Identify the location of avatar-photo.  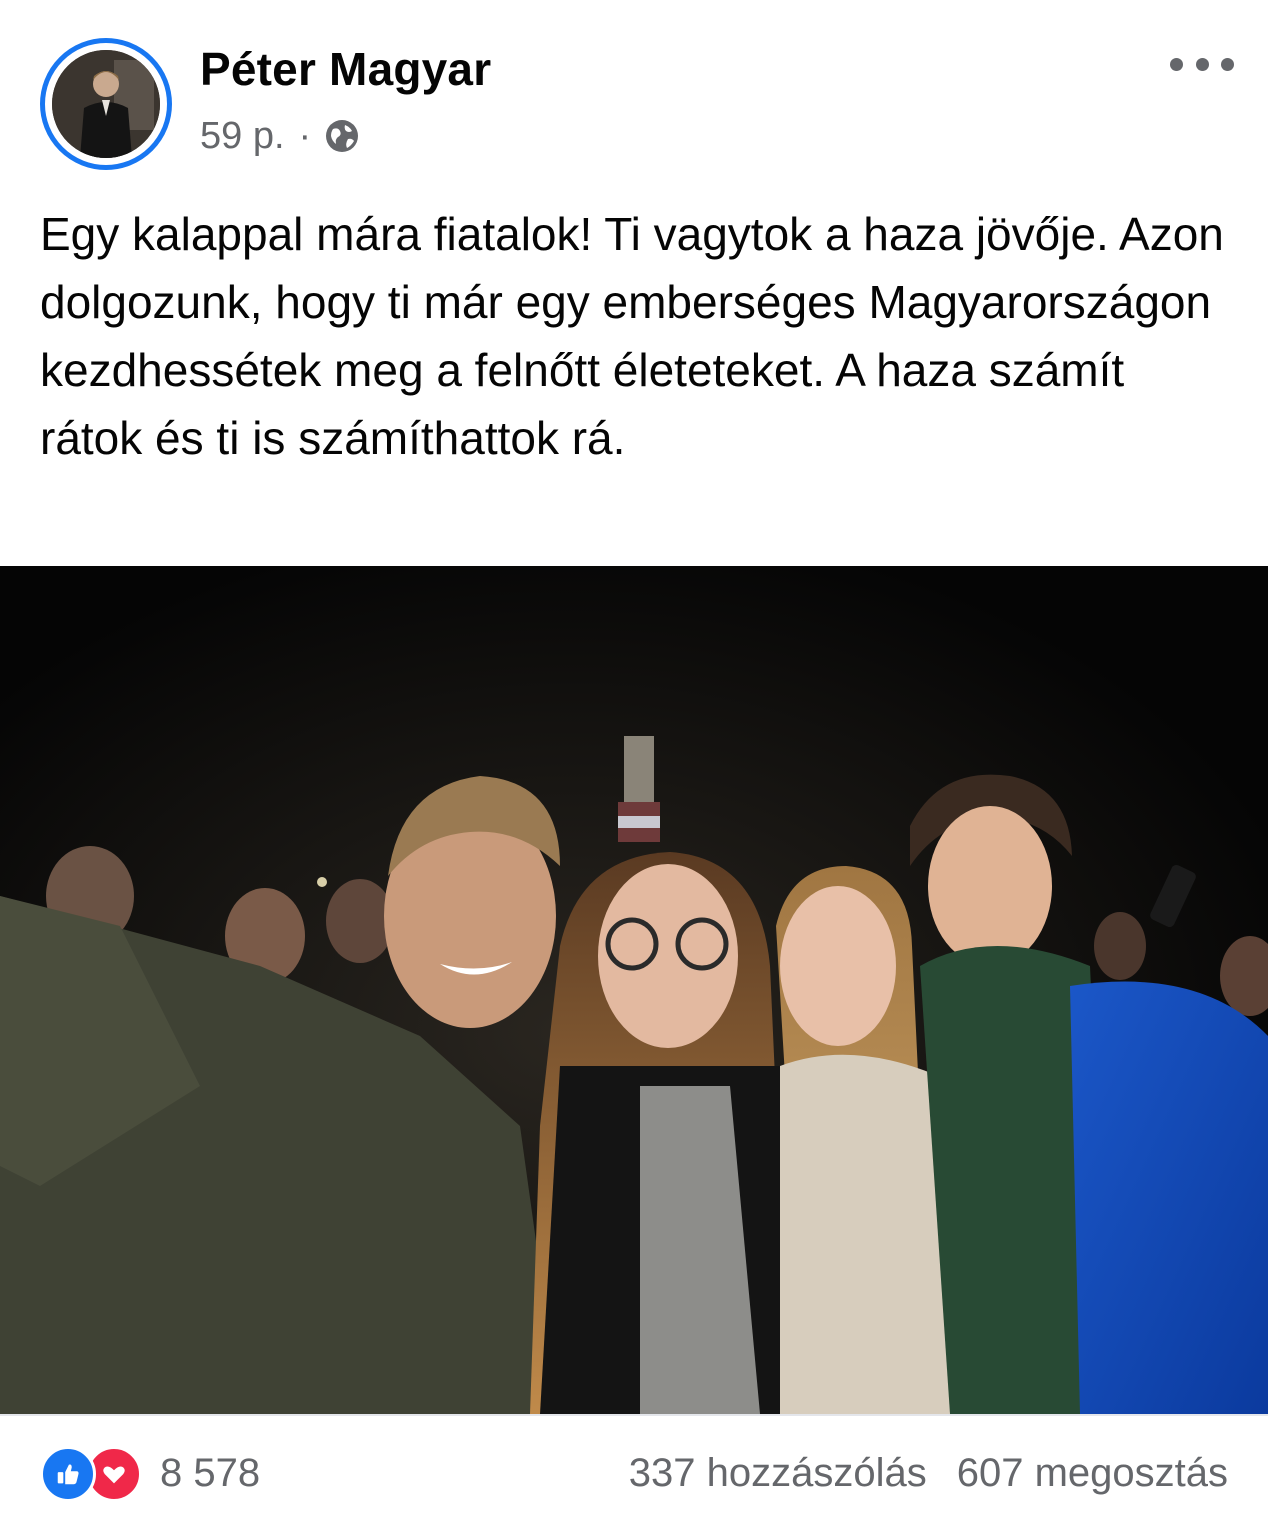
(106, 104).